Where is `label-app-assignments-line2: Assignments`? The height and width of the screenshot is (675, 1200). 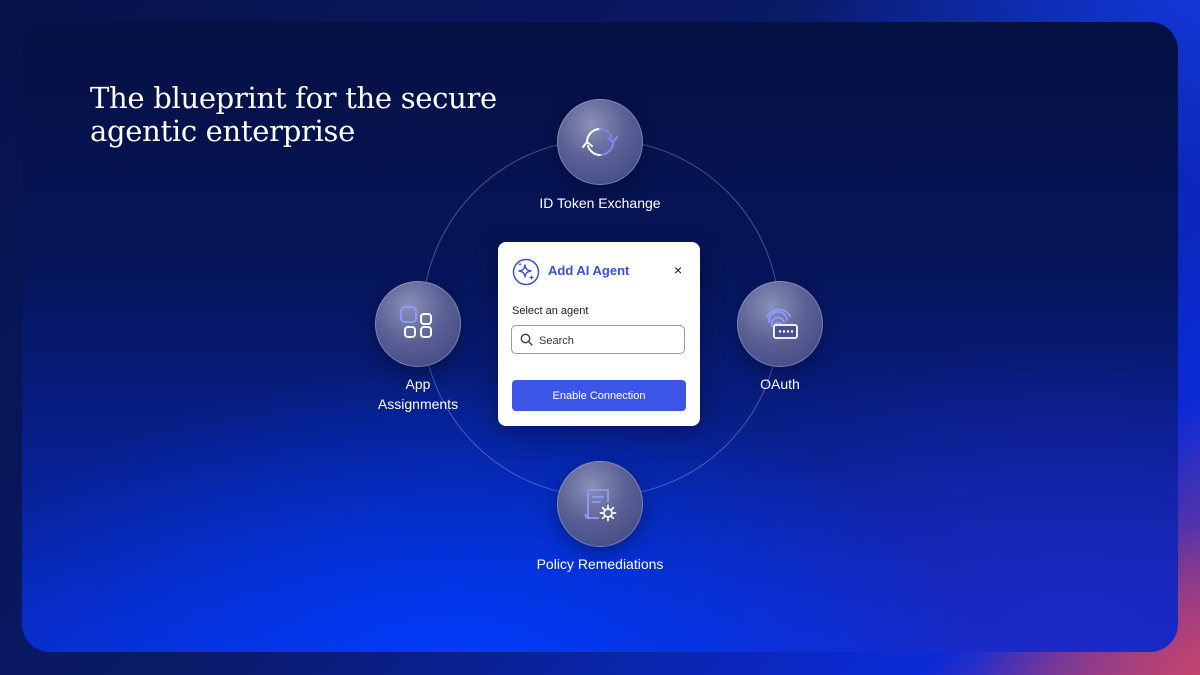
label-app-assignments-line2: Assignments is located at coordinates (418, 404).